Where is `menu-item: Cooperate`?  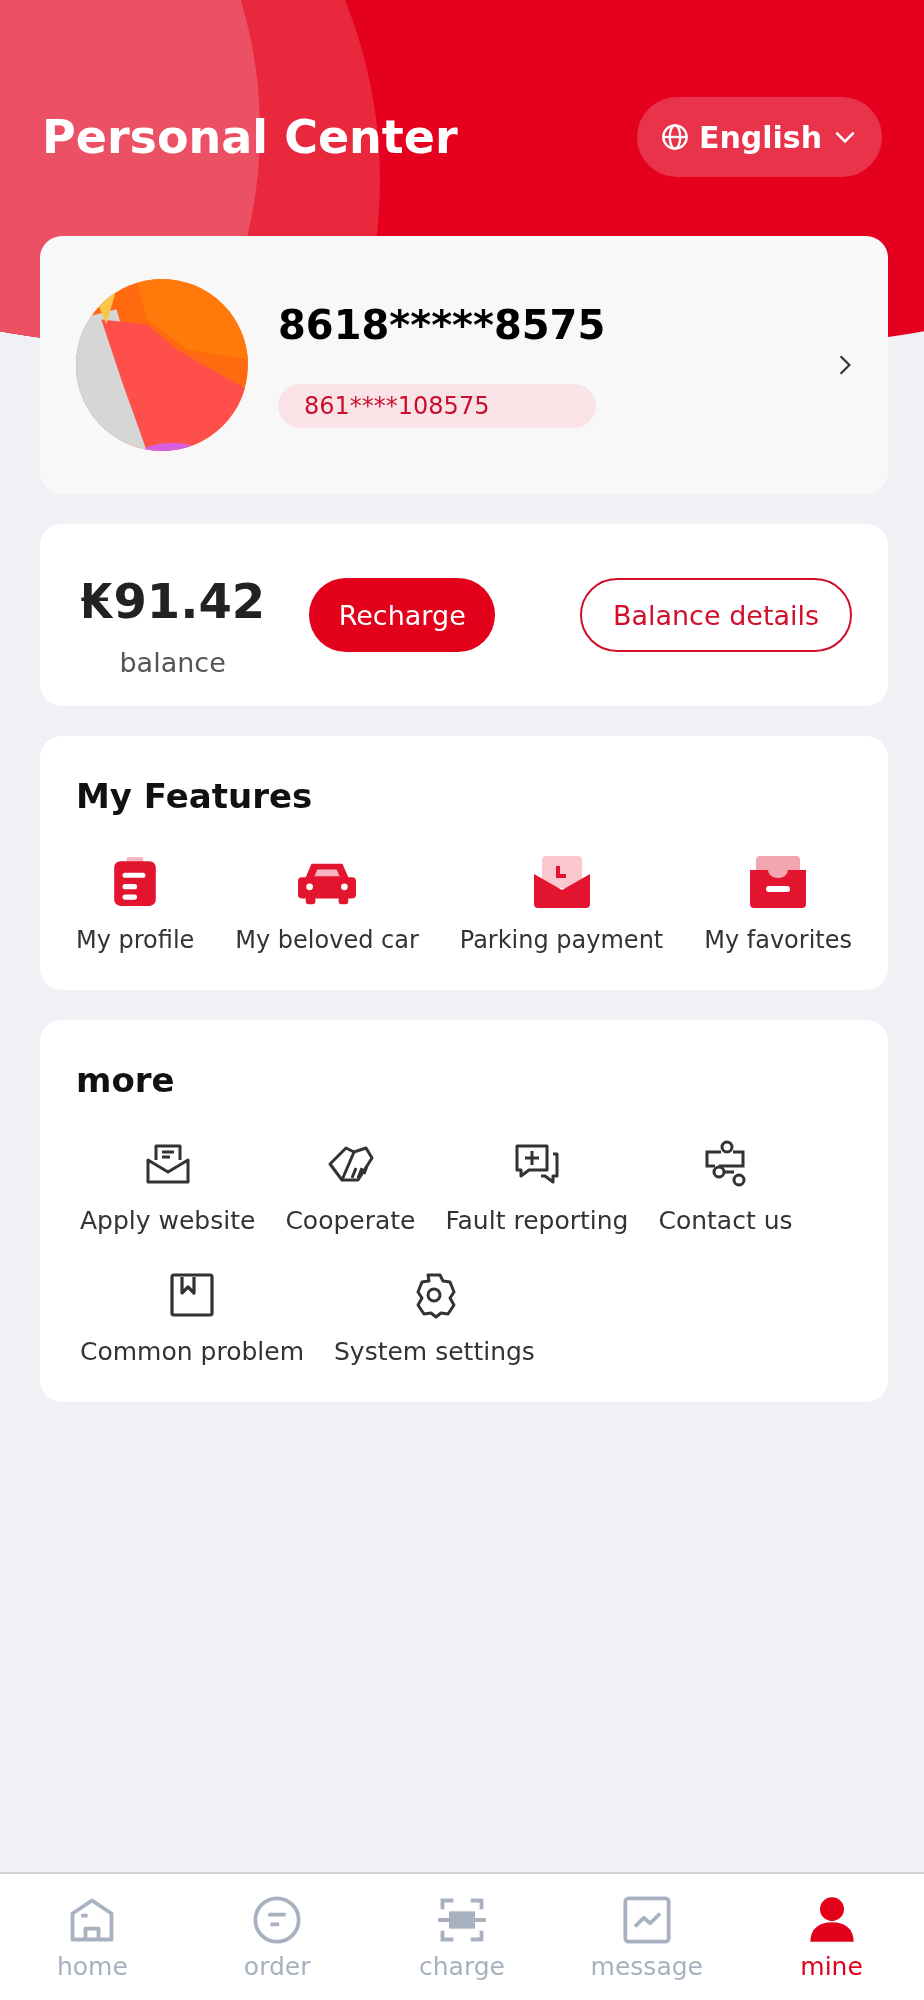
menu-item: Cooperate is located at coordinates (350, 1187).